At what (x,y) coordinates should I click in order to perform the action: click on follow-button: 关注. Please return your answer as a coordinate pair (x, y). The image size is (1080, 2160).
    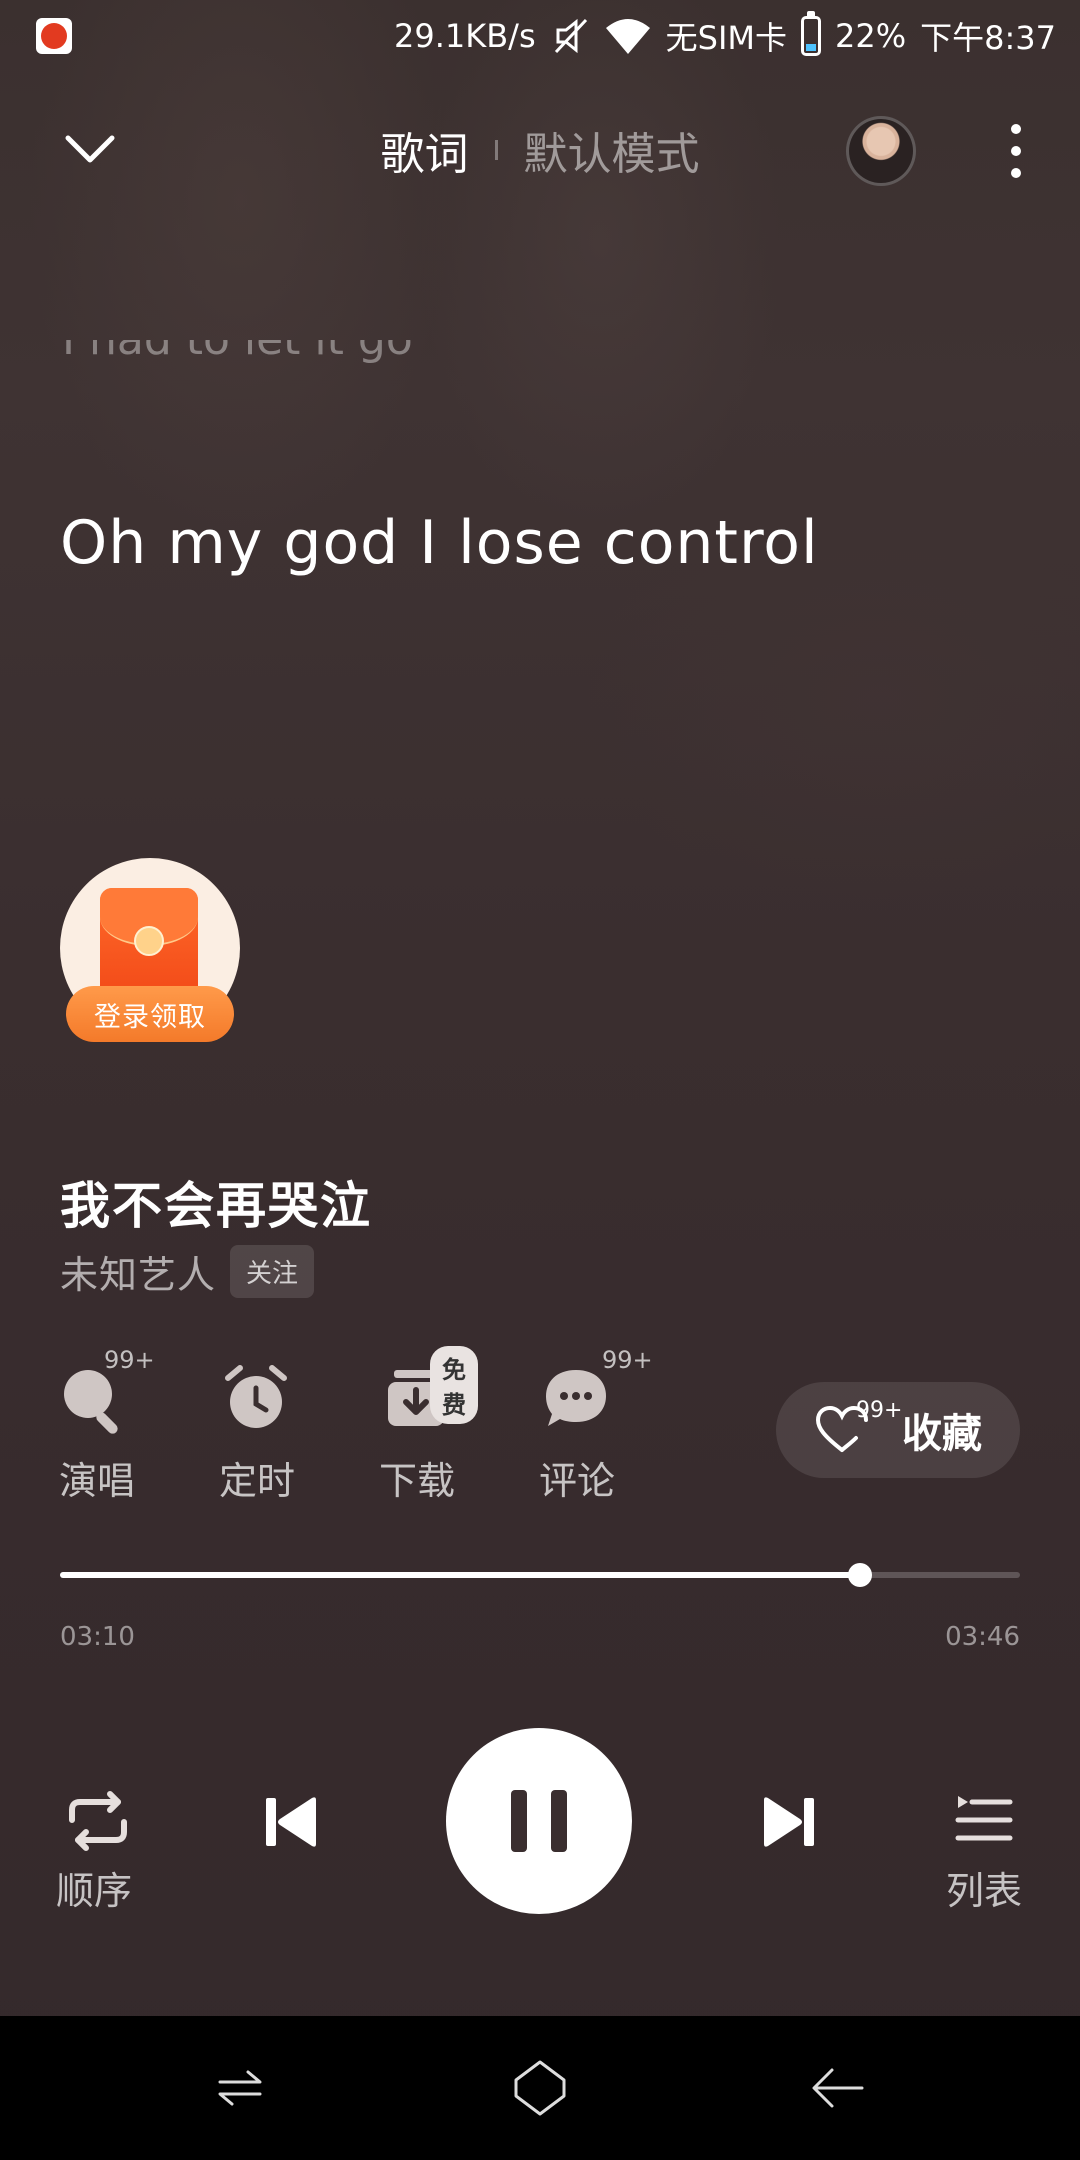
    Looking at the image, I should click on (272, 1271).